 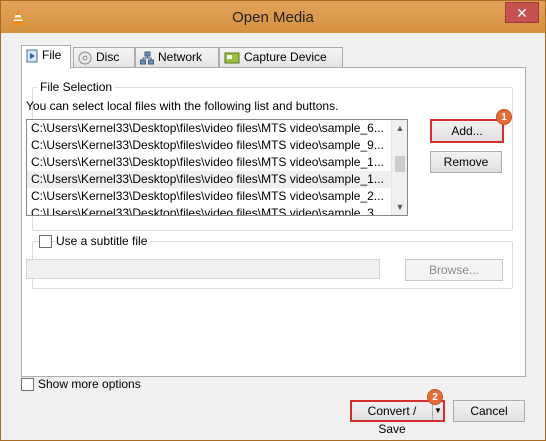 I want to click on cancel-button: Cancel, so click(x=489, y=411).